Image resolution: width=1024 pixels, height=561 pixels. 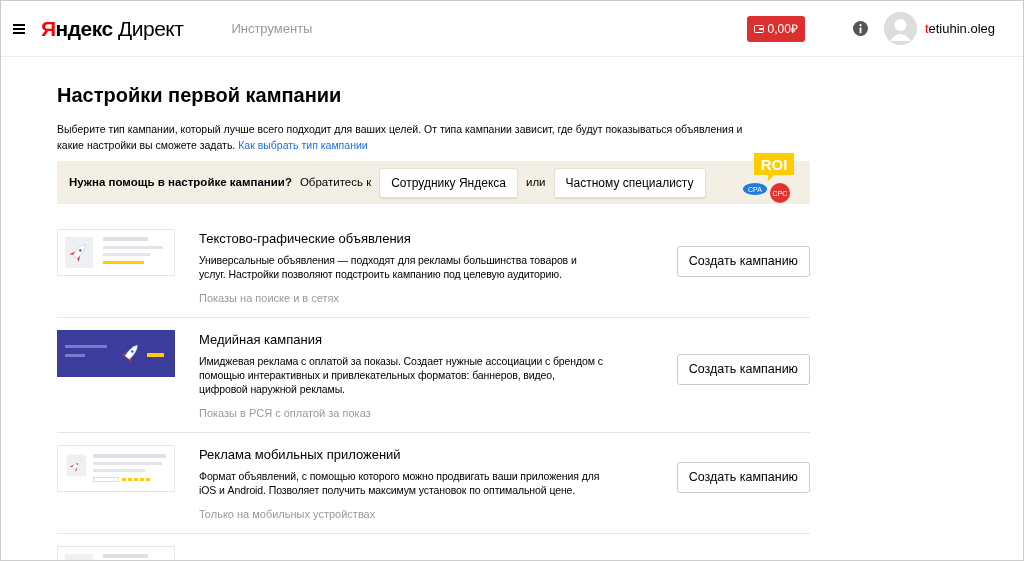 What do you see at coordinates (774, 164) in the screenshot?
I see `roi-label: ROI` at bounding box center [774, 164].